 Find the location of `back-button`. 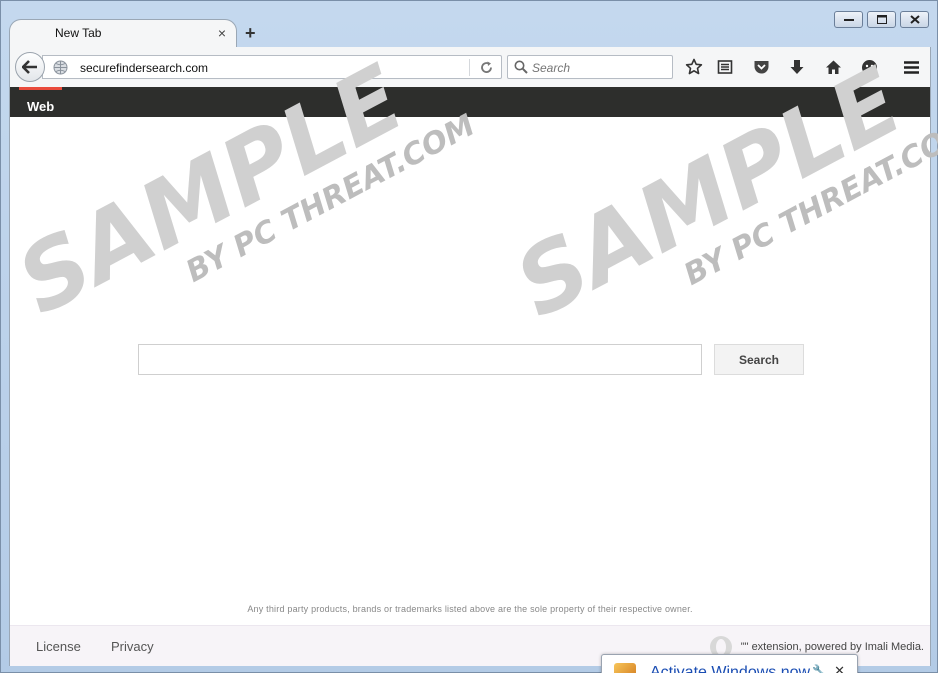

back-button is located at coordinates (30, 67).